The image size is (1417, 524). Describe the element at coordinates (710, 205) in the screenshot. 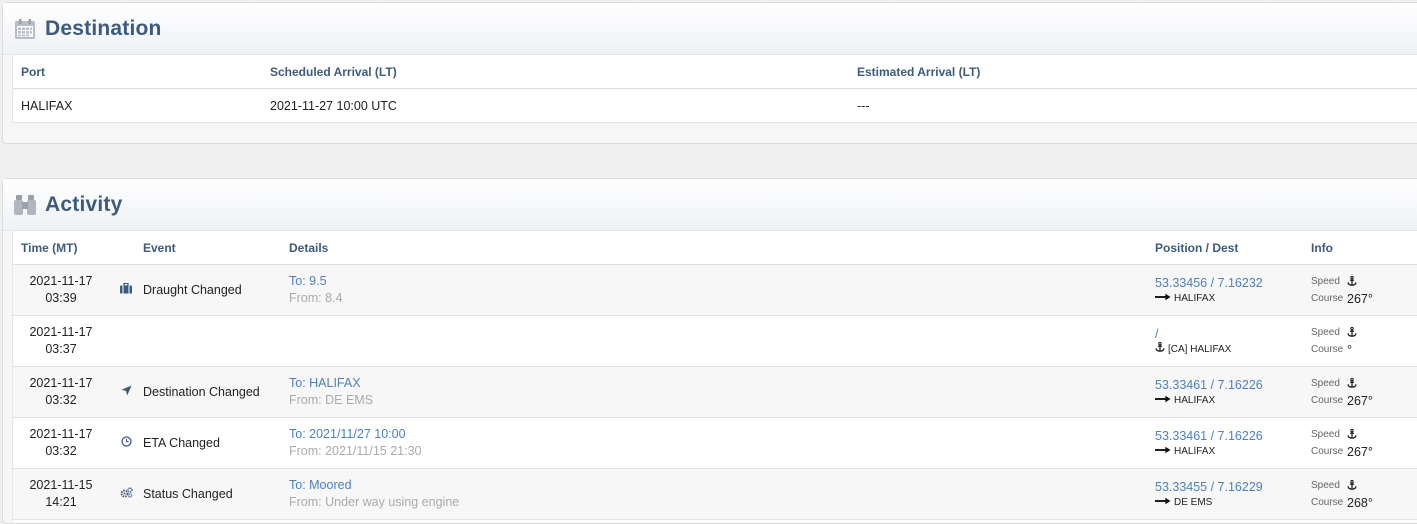

I see `activity-header: Activity` at that location.